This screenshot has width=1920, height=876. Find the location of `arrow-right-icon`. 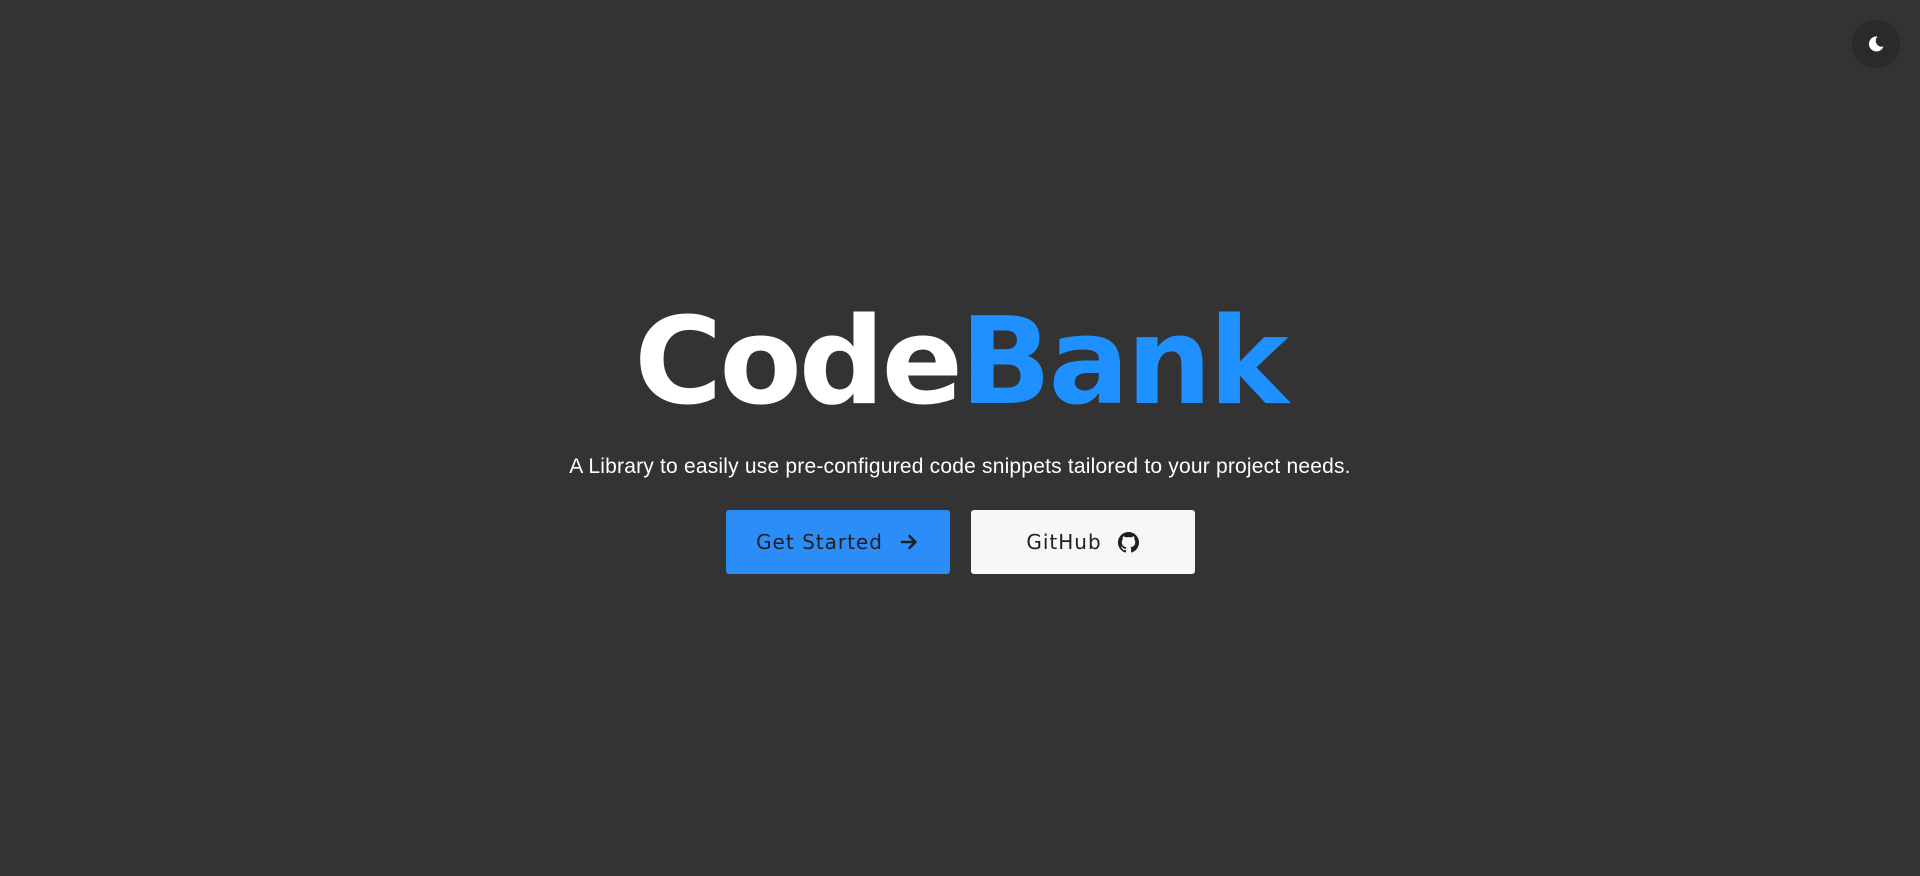

arrow-right-icon is located at coordinates (909, 542).